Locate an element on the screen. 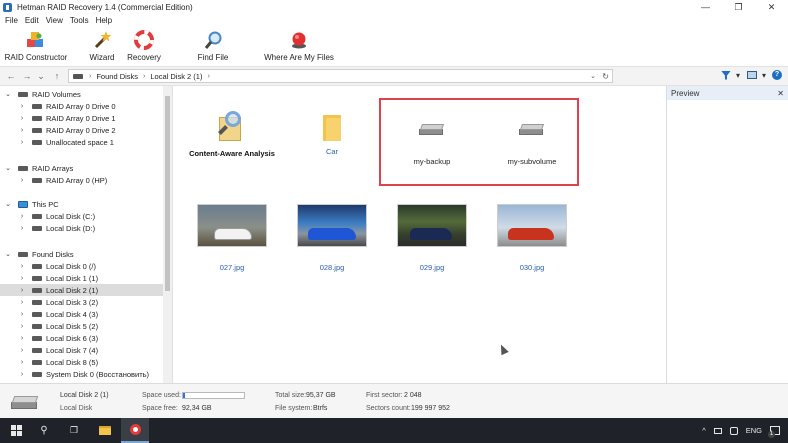 This screenshot has width=788, height=443. breadcrumb-local-disk-2: Local Disk 2 (1) is located at coordinates (176, 76).